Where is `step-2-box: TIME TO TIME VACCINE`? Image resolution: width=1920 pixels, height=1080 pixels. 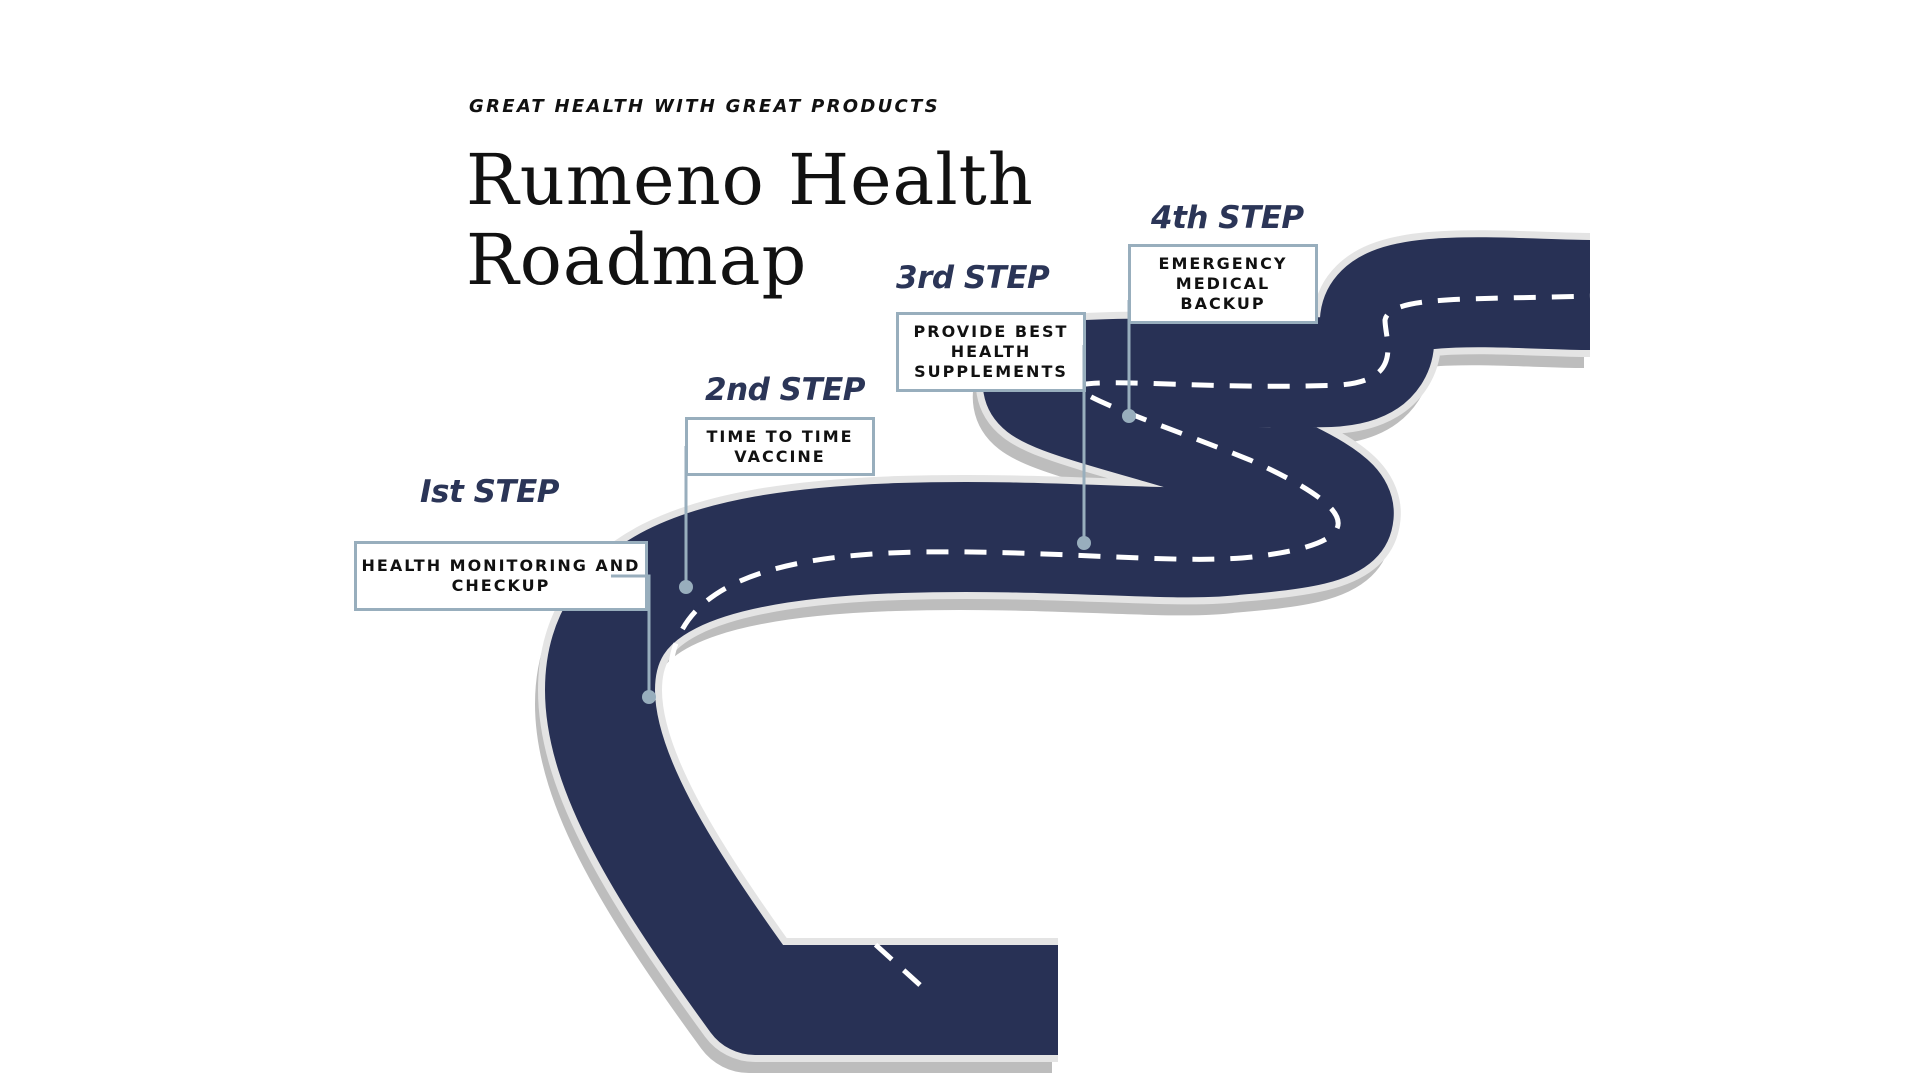
step-2-box: TIME TO TIME VACCINE is located at coordinates (780, 446).